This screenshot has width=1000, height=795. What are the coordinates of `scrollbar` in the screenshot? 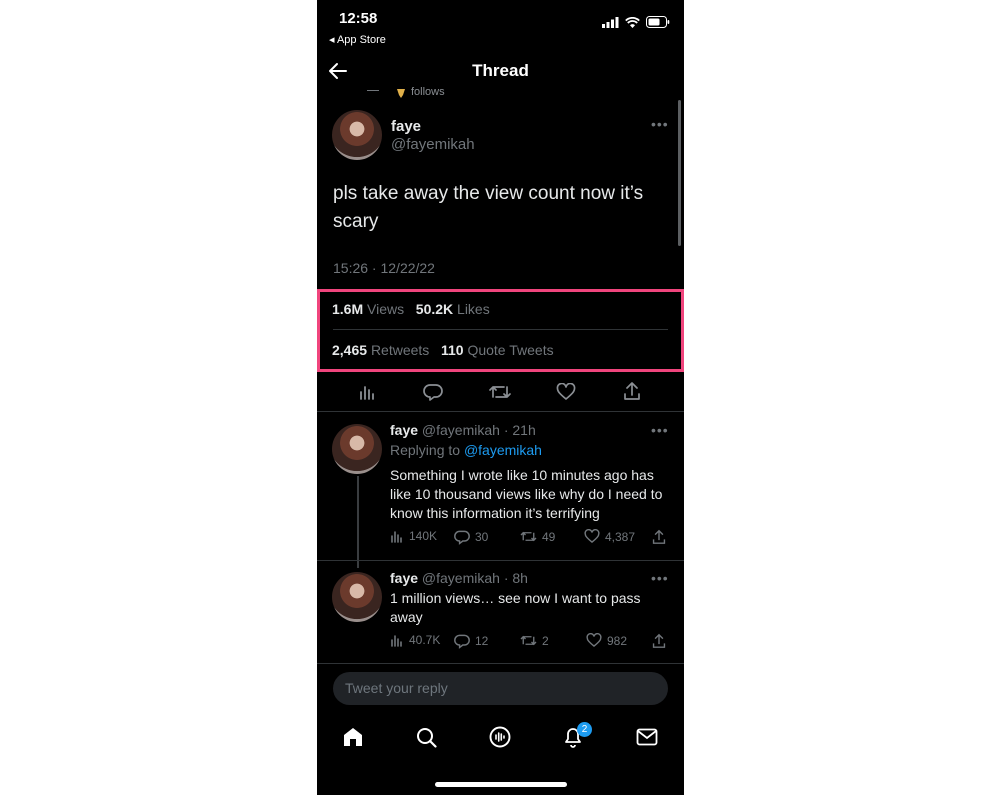 It's located at (679, 173).